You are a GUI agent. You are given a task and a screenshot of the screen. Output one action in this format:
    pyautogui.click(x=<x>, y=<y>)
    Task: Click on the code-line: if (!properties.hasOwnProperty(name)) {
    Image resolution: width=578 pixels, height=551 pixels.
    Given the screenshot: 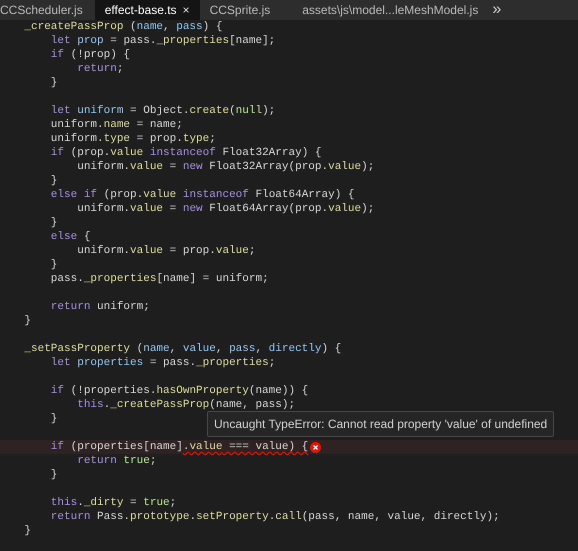 What is the action you would take?
    pyautogui.click(x=179, y=391)
    